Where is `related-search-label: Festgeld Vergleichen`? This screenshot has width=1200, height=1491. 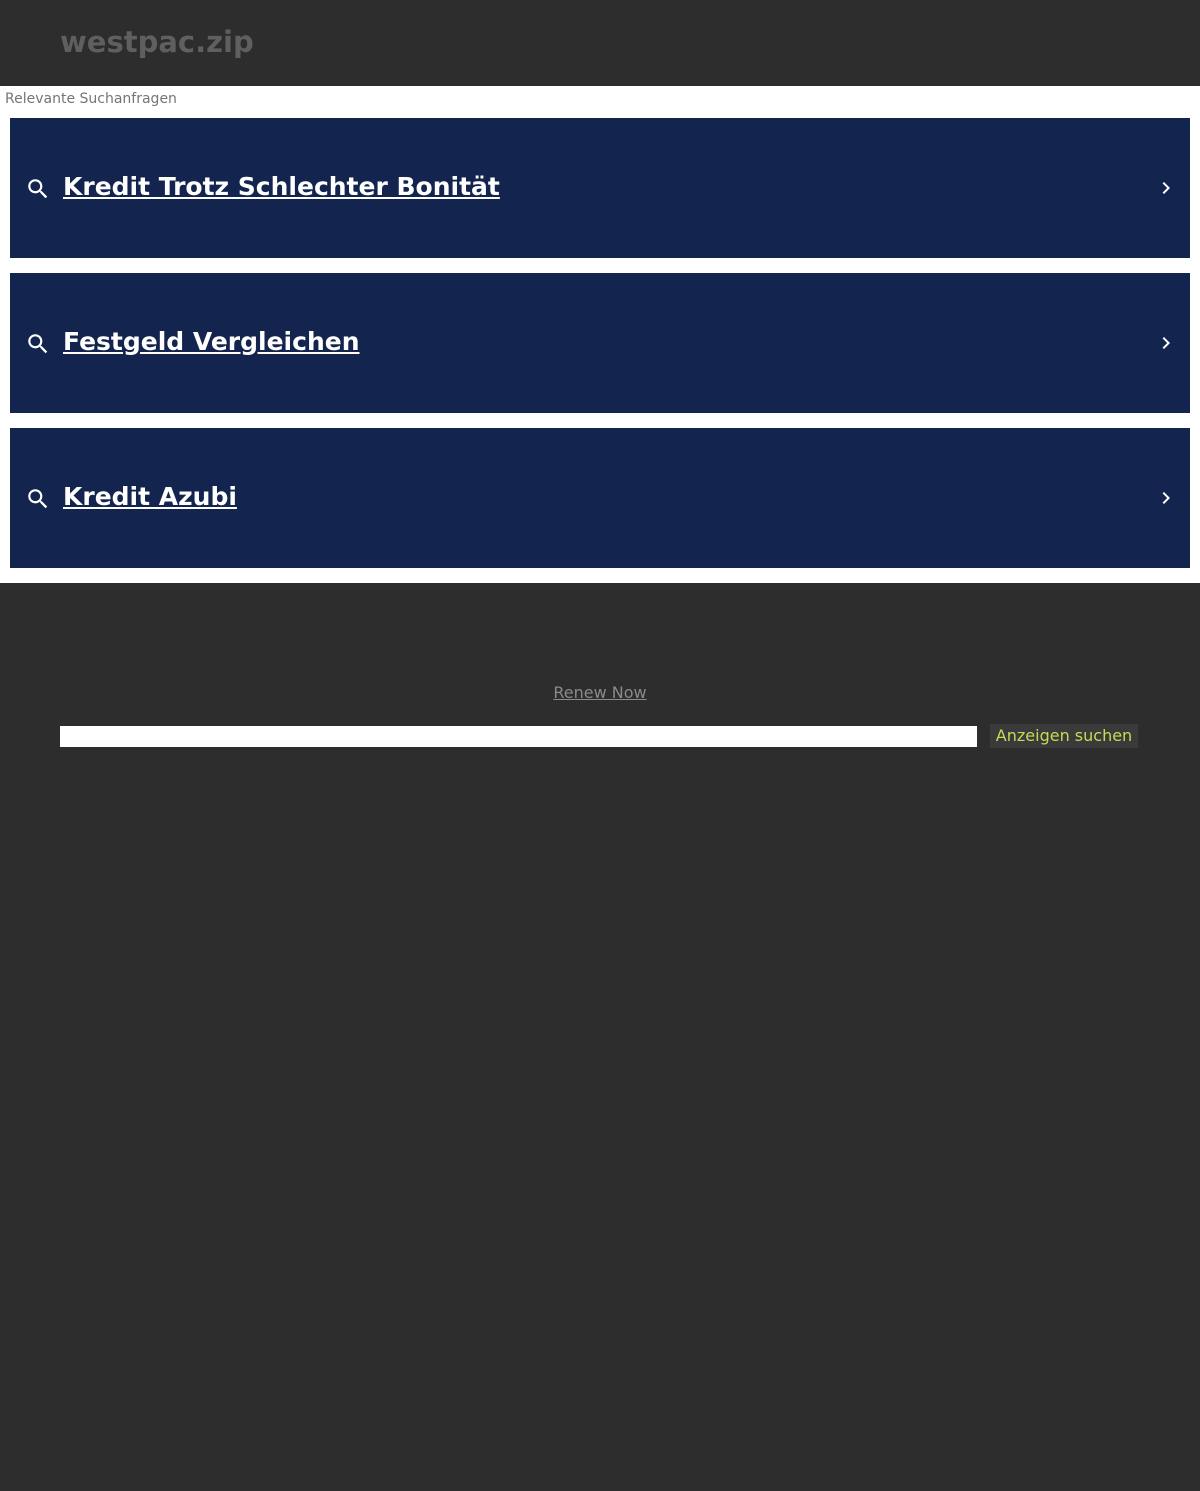
related-search-label: Festgeld Vergleichen is located at coordinates (211, 341).